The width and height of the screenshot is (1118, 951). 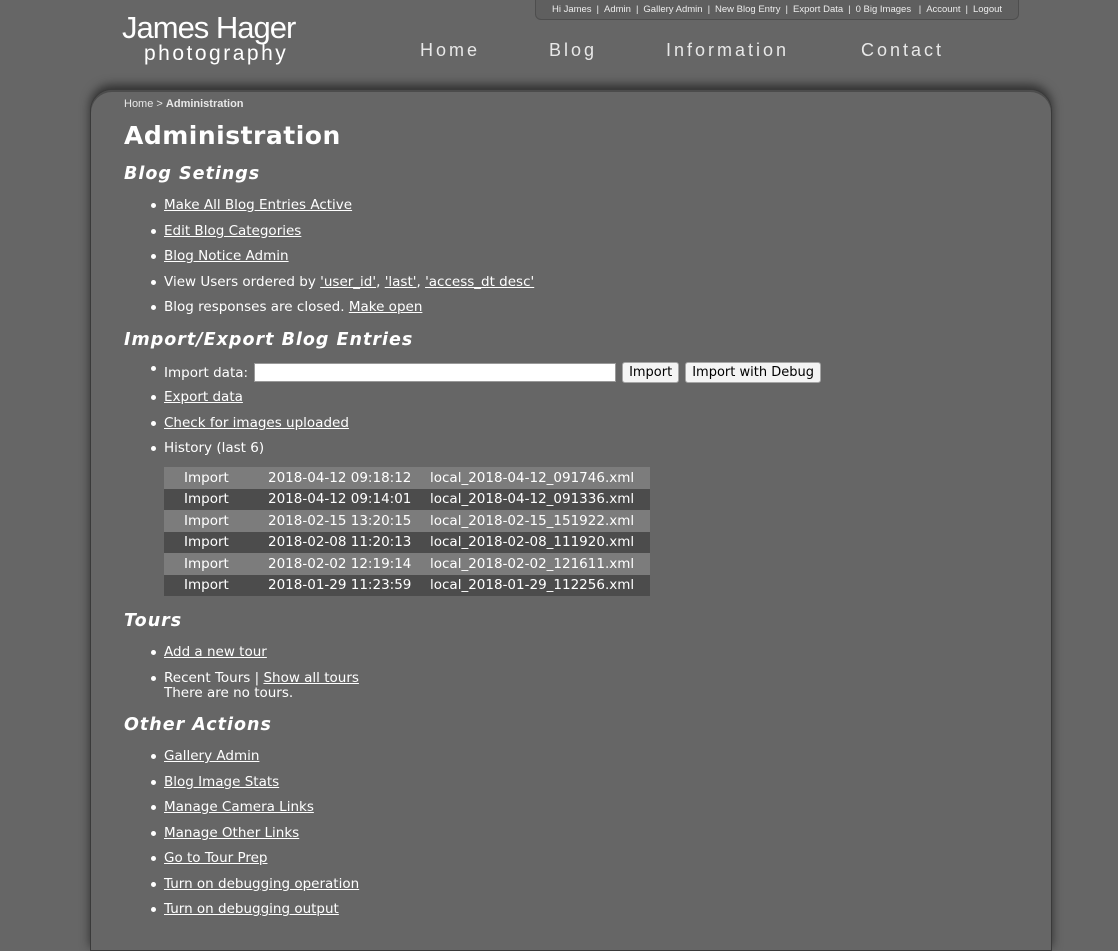 I want to click on import-data-label: Import data:, so click(x=206, y=372).